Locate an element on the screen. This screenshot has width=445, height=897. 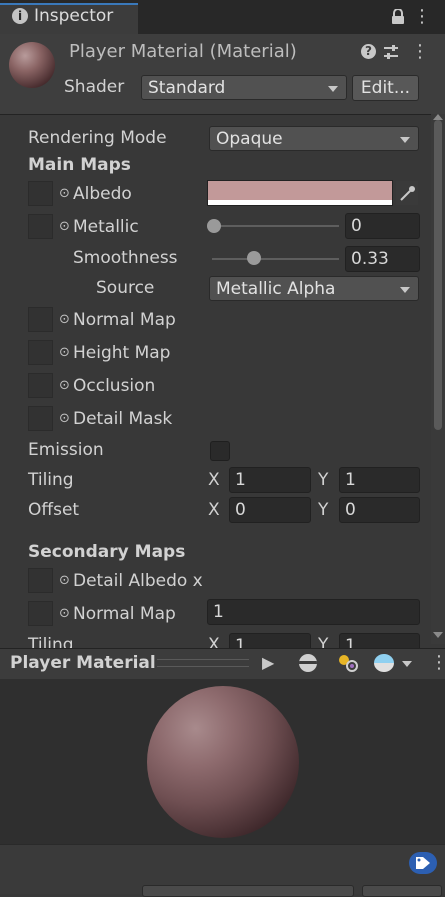
main-maps-heading: Main Maps is located at coordinates (79, 165).